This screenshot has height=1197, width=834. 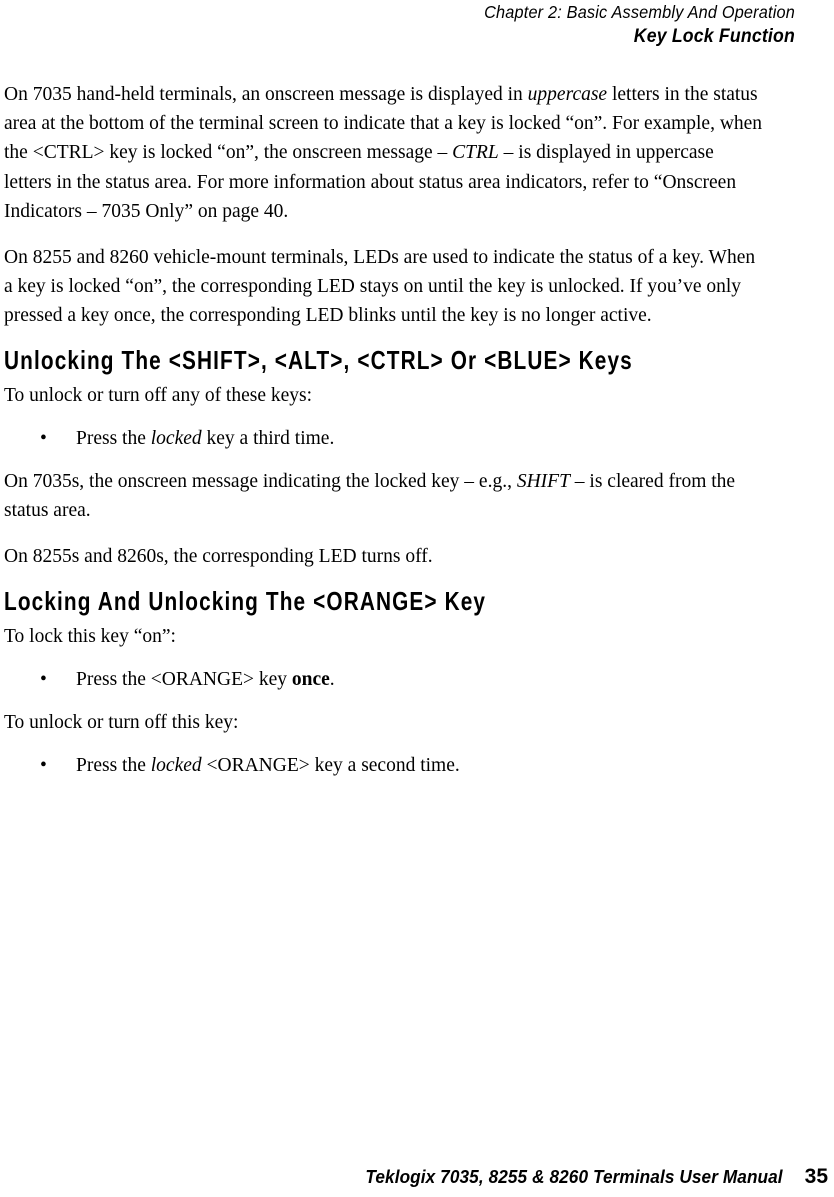 I want to click on footer-page-number: 35, so click(x=816, y=1176).